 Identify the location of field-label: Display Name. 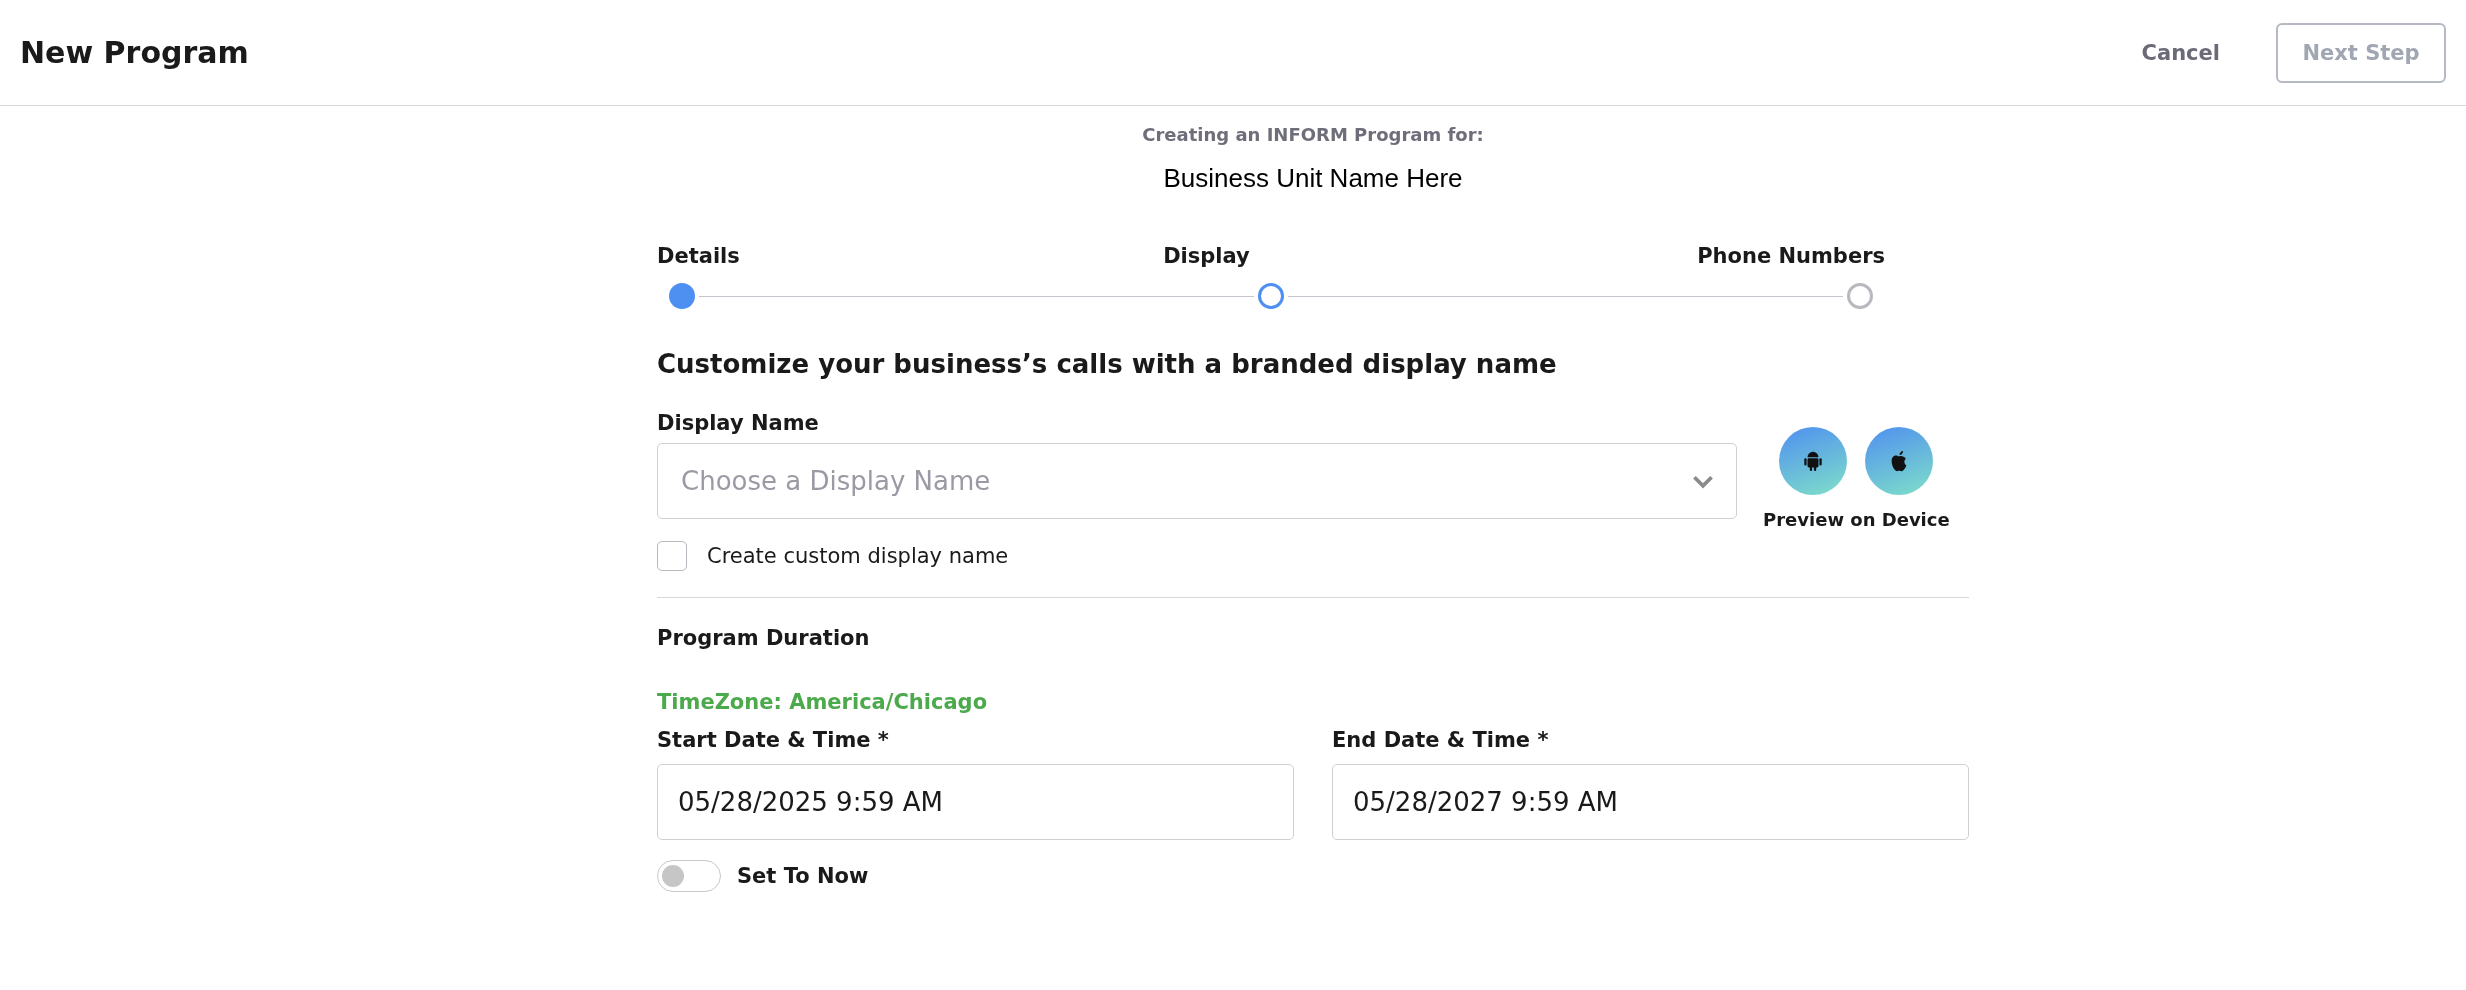
(738, 423).